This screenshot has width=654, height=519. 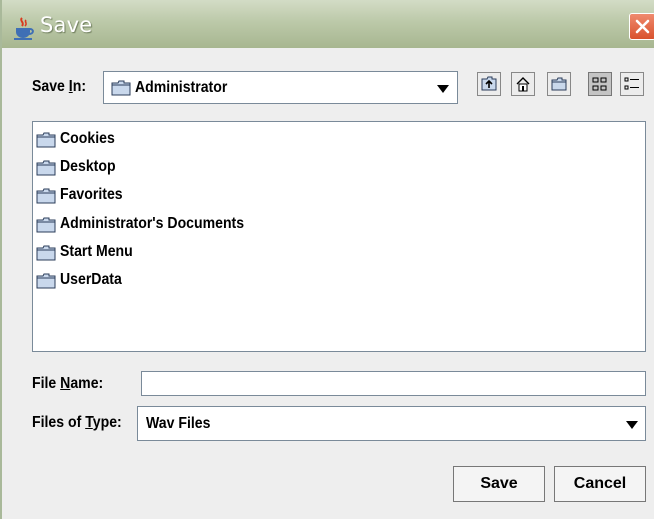 I want to click on file-type-value: Wav Files, so click(x=178, y=423).